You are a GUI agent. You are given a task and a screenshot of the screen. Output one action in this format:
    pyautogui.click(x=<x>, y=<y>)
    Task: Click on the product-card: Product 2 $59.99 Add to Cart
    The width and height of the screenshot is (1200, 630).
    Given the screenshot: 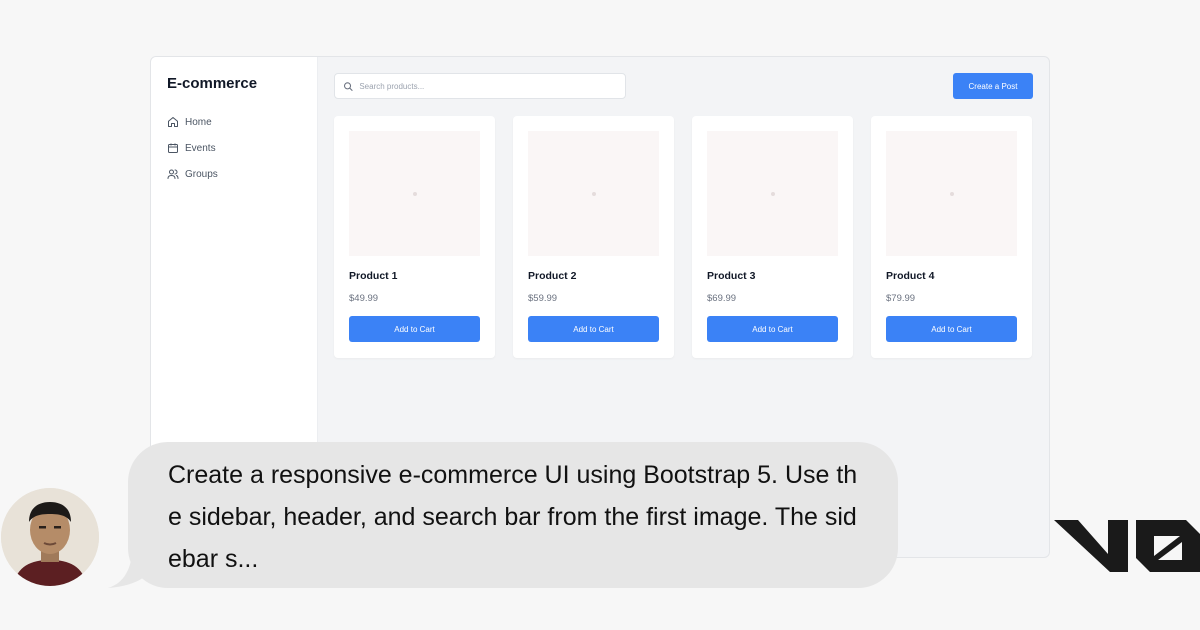 What is the action you would take?
    pyautogui.click(x=593, y=237)
    